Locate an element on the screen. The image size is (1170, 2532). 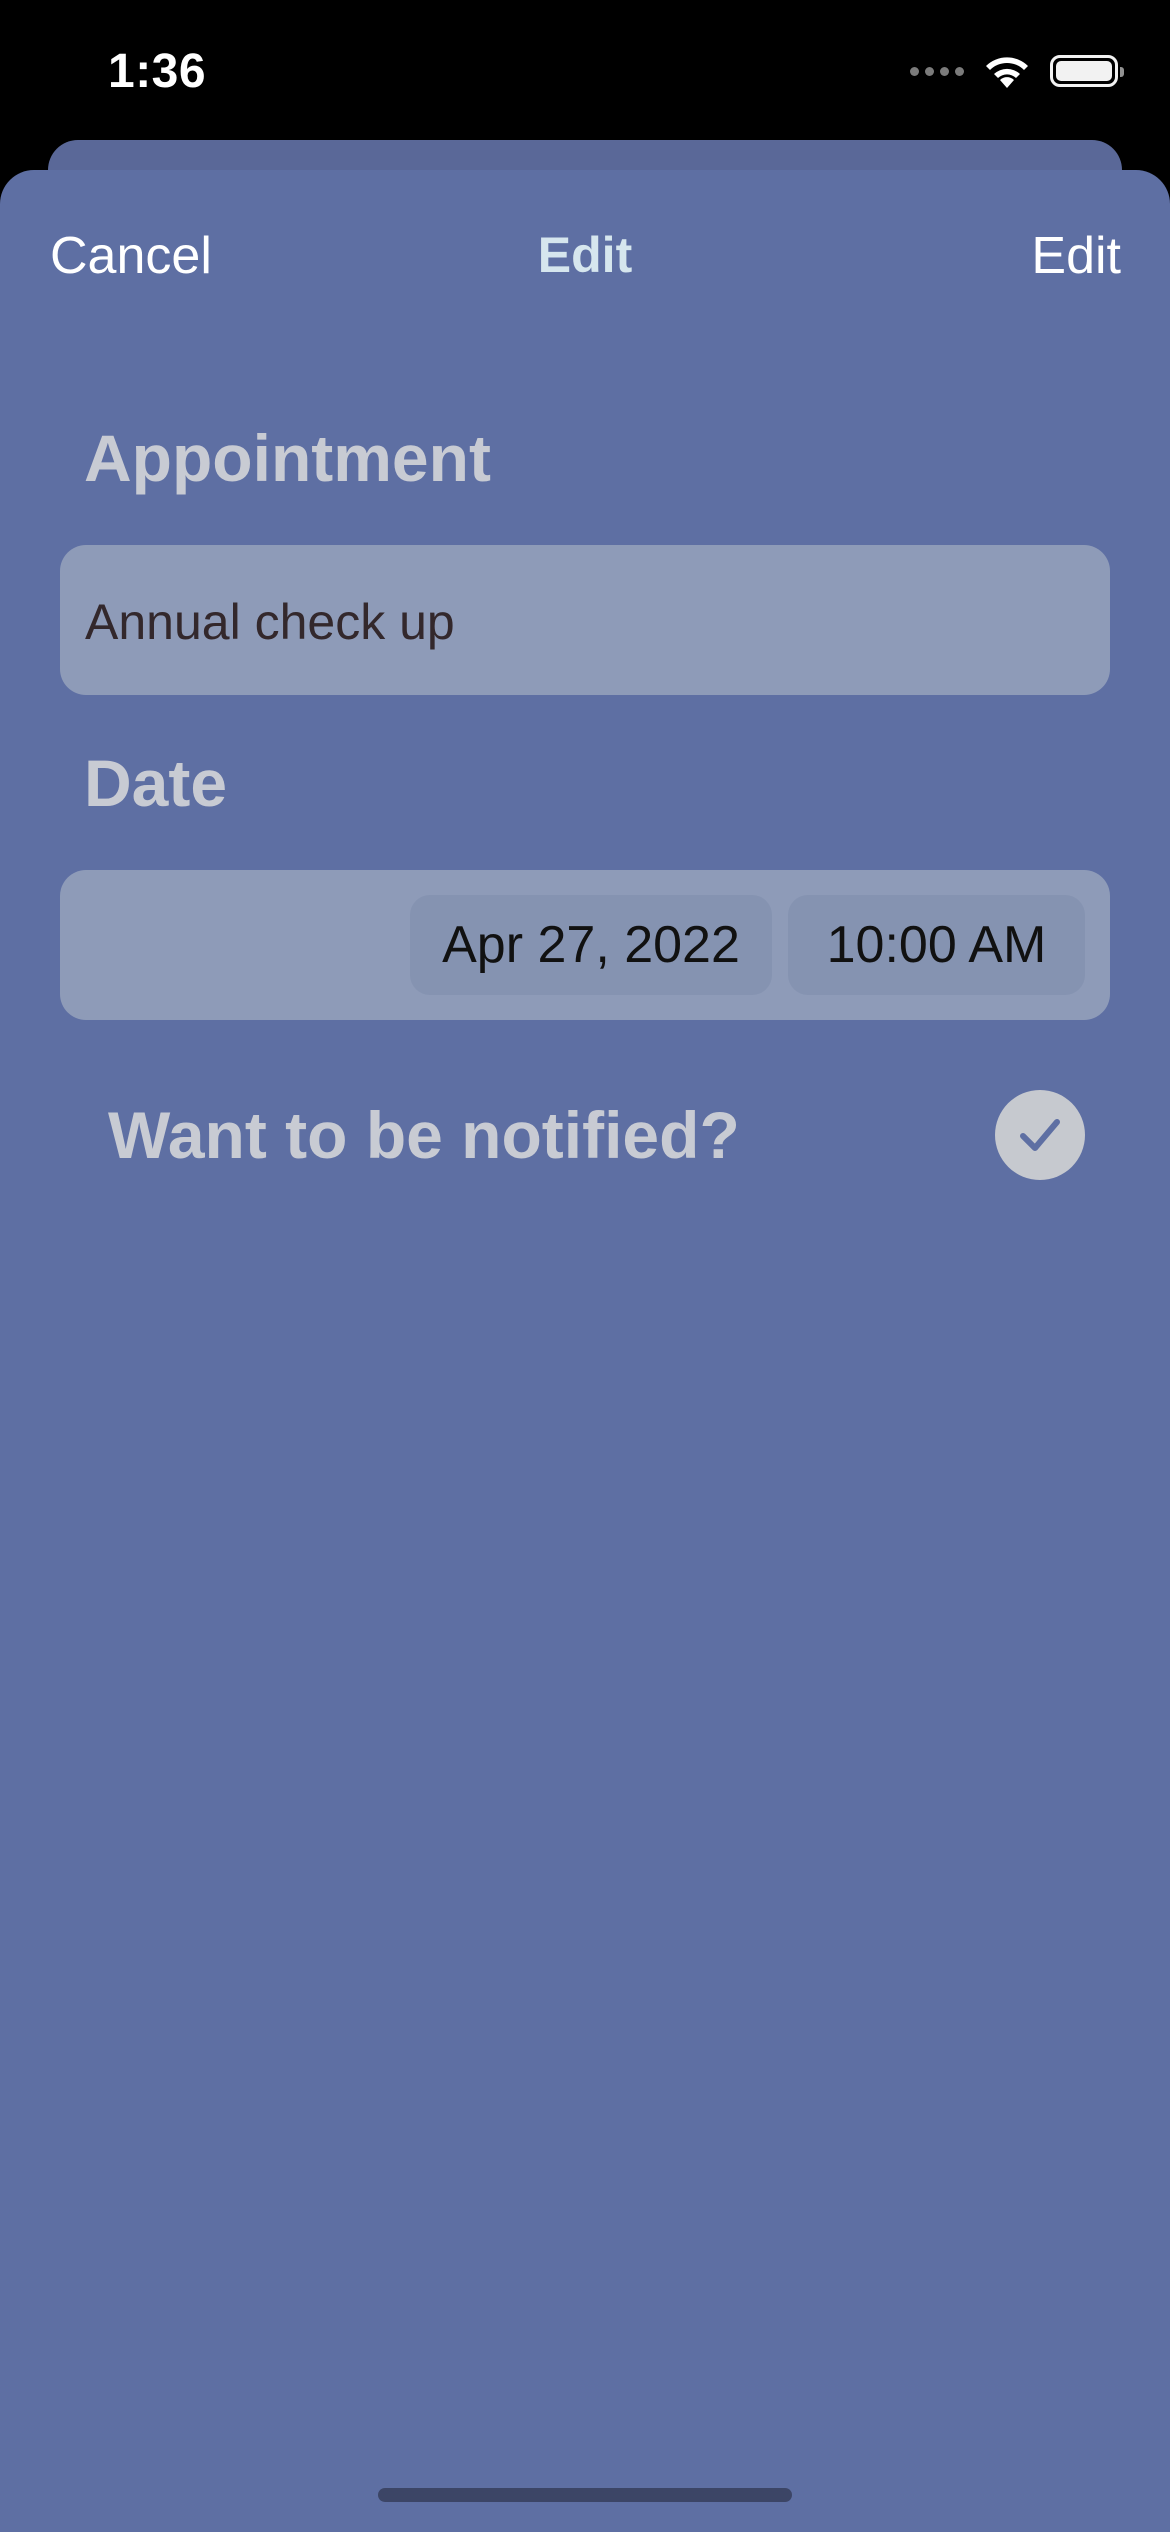
nav-title: Edit is located at coordinates (585, 255).